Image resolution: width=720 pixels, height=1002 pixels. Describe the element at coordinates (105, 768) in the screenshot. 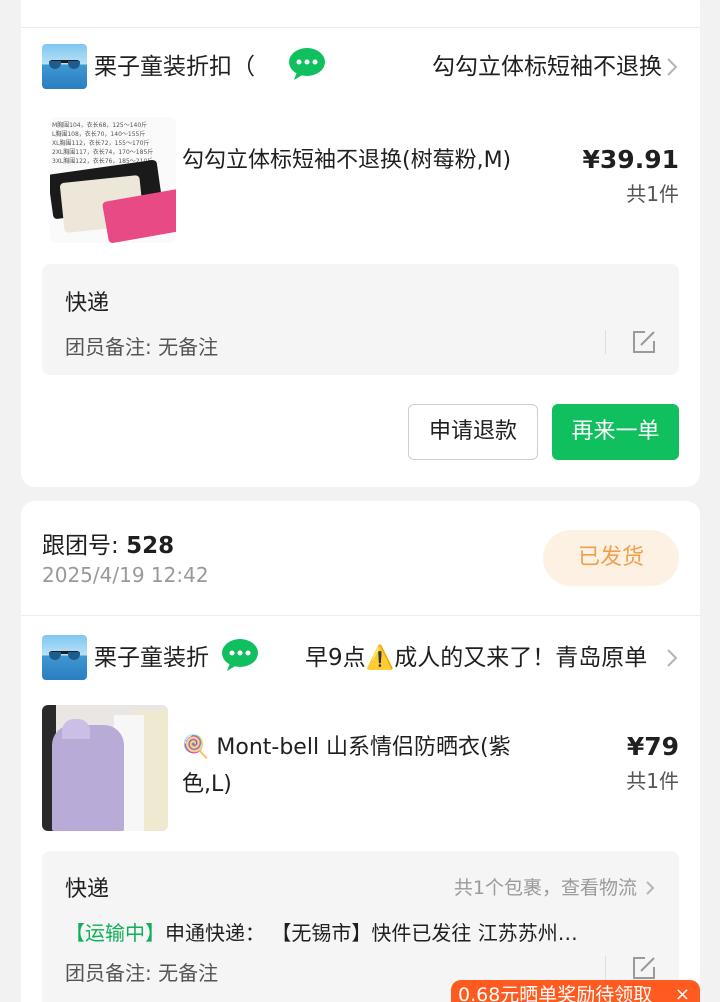

I see `product-thumbnail` at that location.